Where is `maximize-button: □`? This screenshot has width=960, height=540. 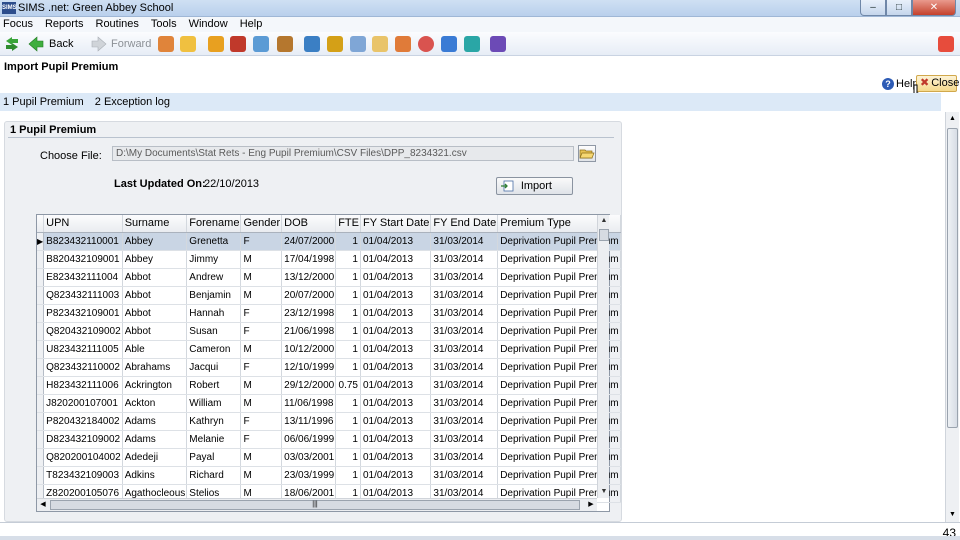 maximize-button: □ is located at coordinates (899, 8).